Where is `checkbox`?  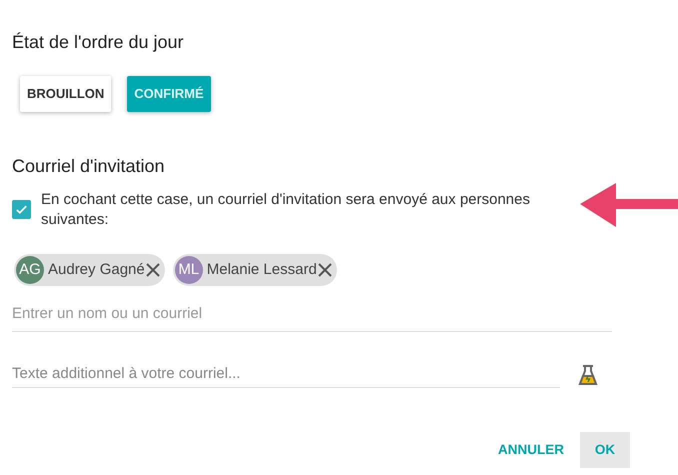 checkbox is located at coordinates (21, 209).